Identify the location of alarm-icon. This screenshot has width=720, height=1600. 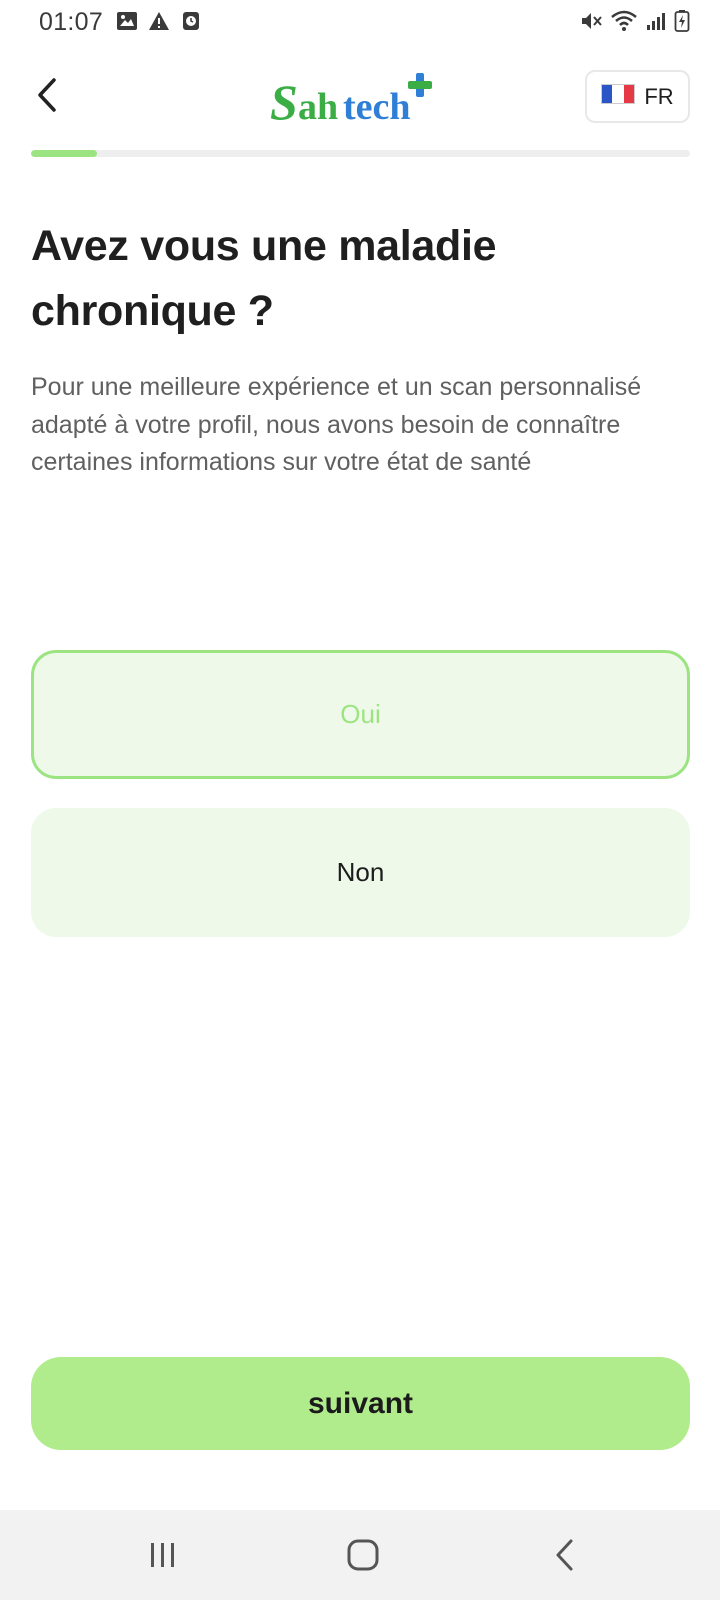
(191, 21).